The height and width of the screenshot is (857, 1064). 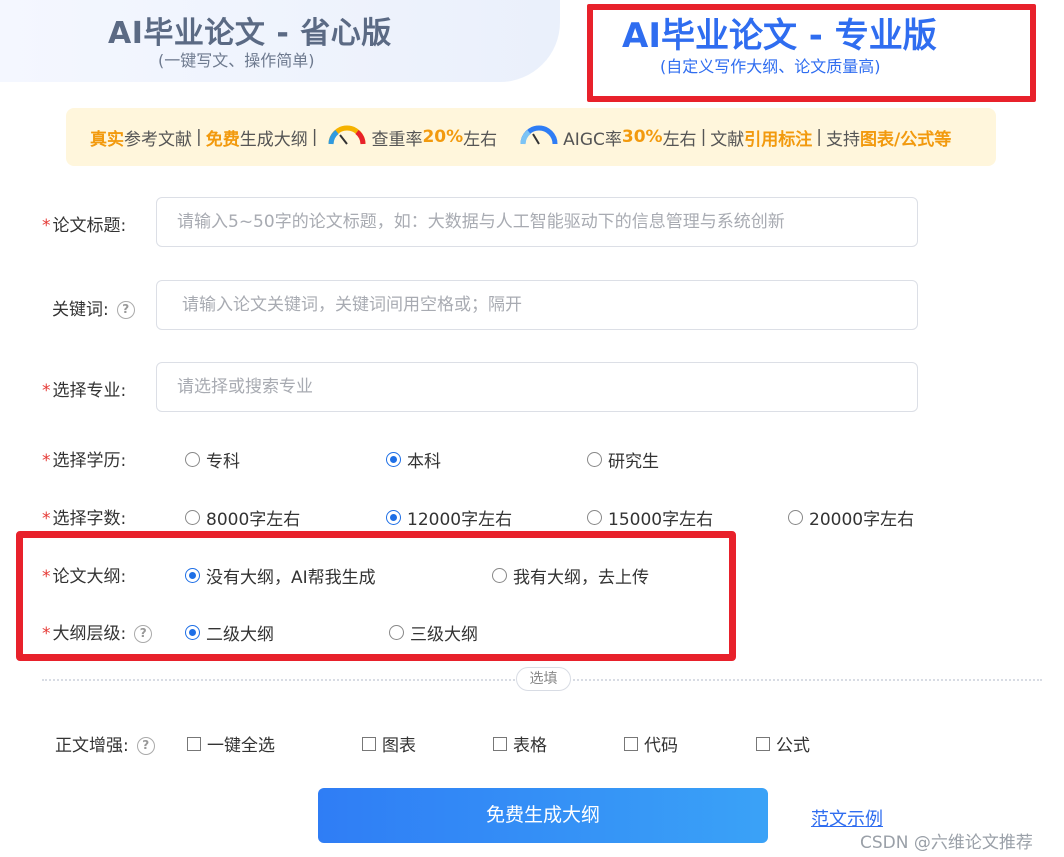 What do you see at coordinates (222, 139) in the screenshot?
I see `banner-text: 免费` at bounding box center [222, 139].